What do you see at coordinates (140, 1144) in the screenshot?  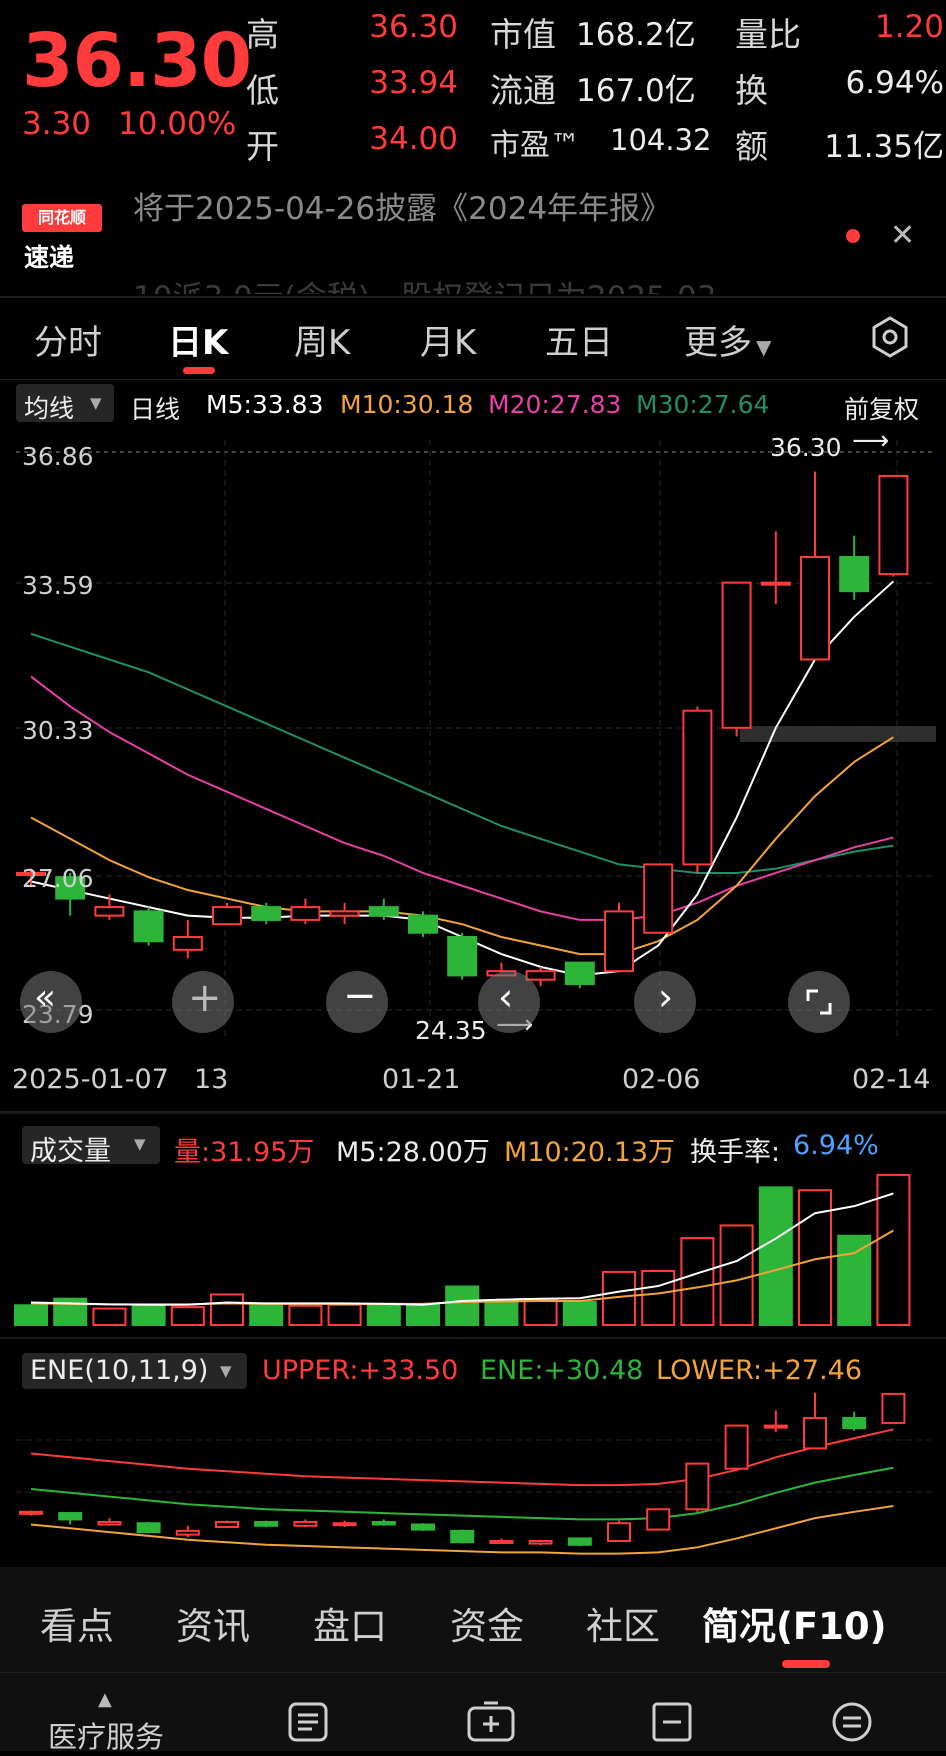 I see `chevron-down-icon: ▼` at bounding box center [140, 1144].